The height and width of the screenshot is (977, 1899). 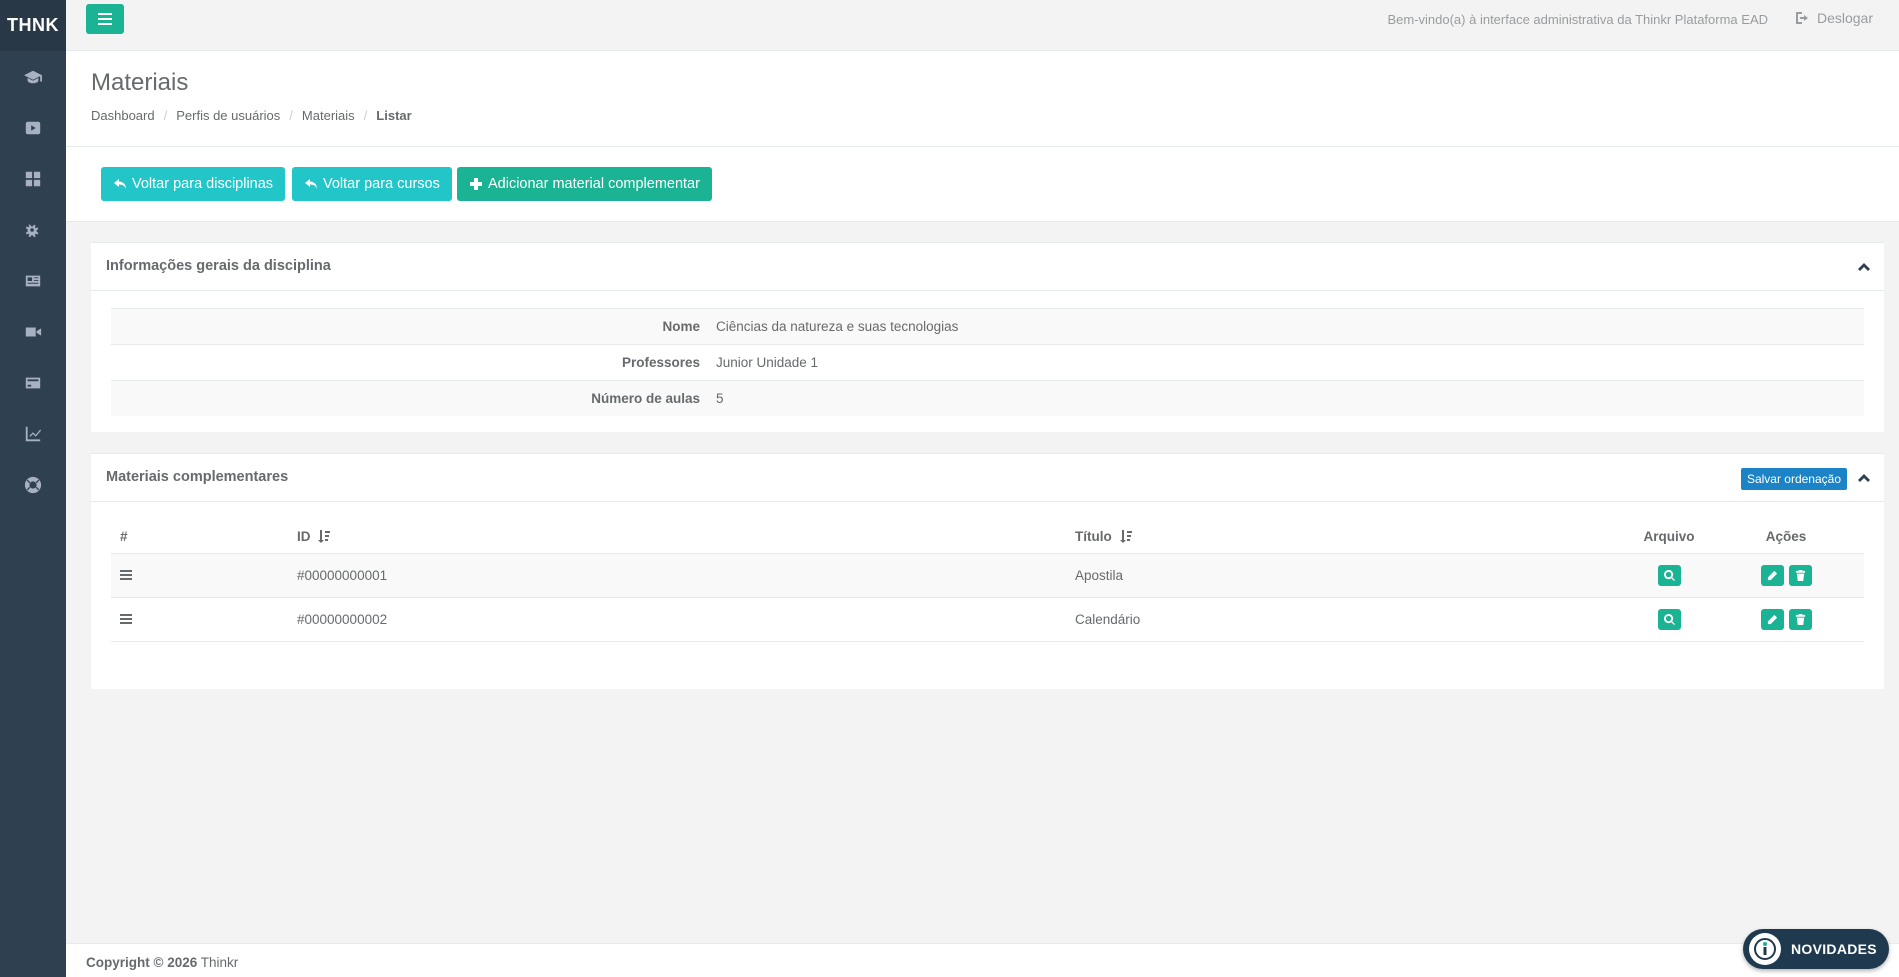 I want to click on graduation-cap-icon, so click(x=33, y=76).